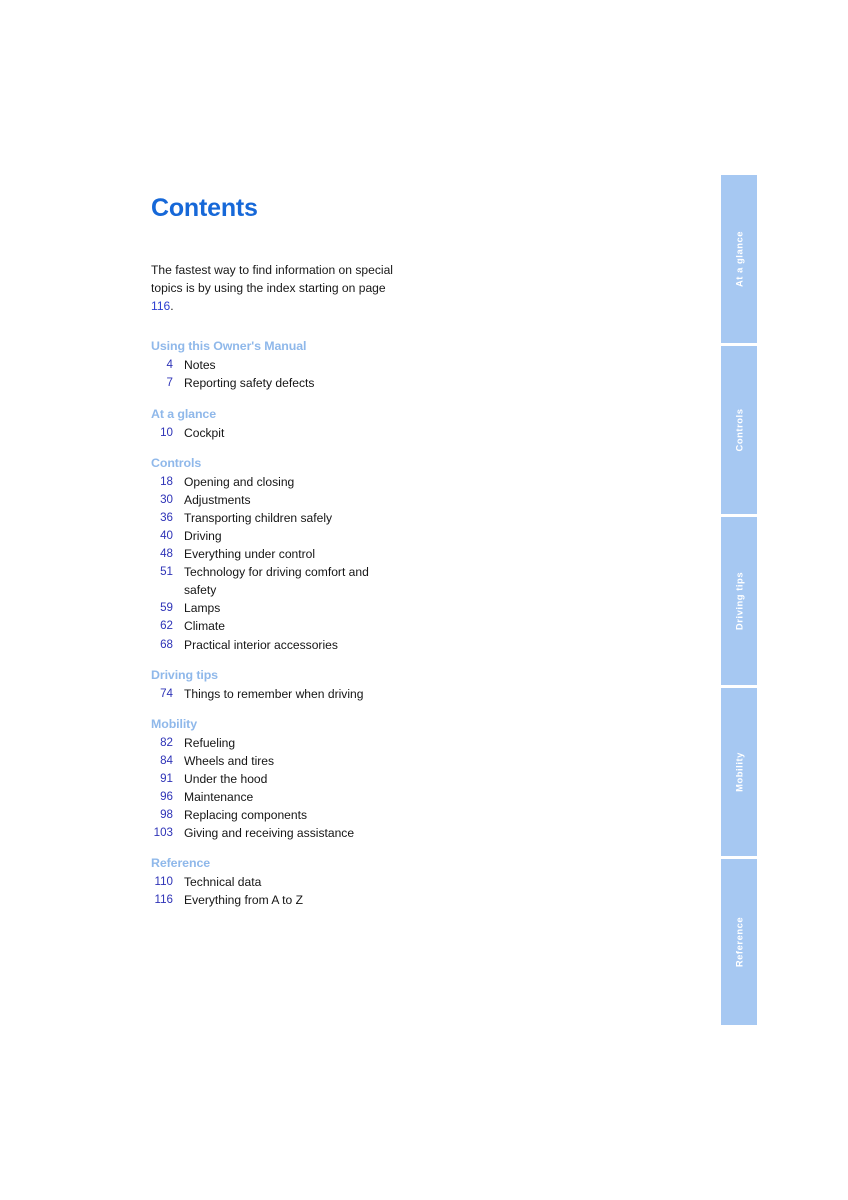  I want to click on toc-entry: 18 Opening and closing, so click(361, 482).